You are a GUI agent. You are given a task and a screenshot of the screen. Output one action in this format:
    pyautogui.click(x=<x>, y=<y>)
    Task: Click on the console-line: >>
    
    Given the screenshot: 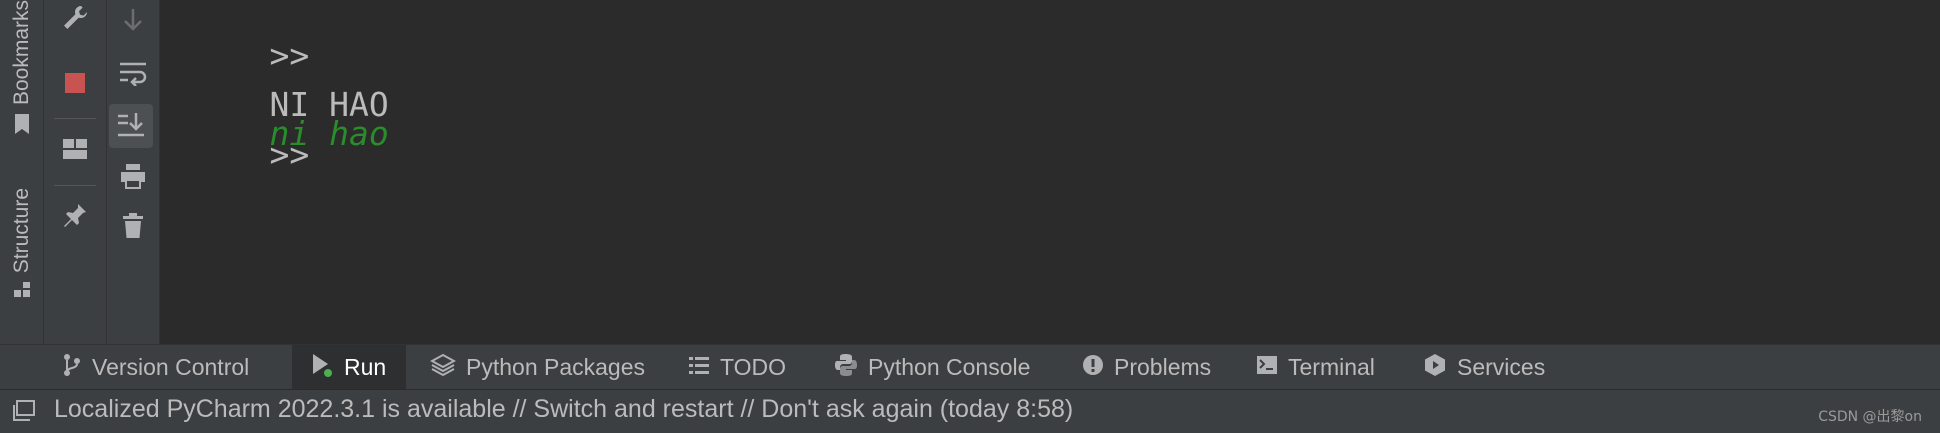 What is the action you would take?
    pyautogui.click(x=249, y=154)
    